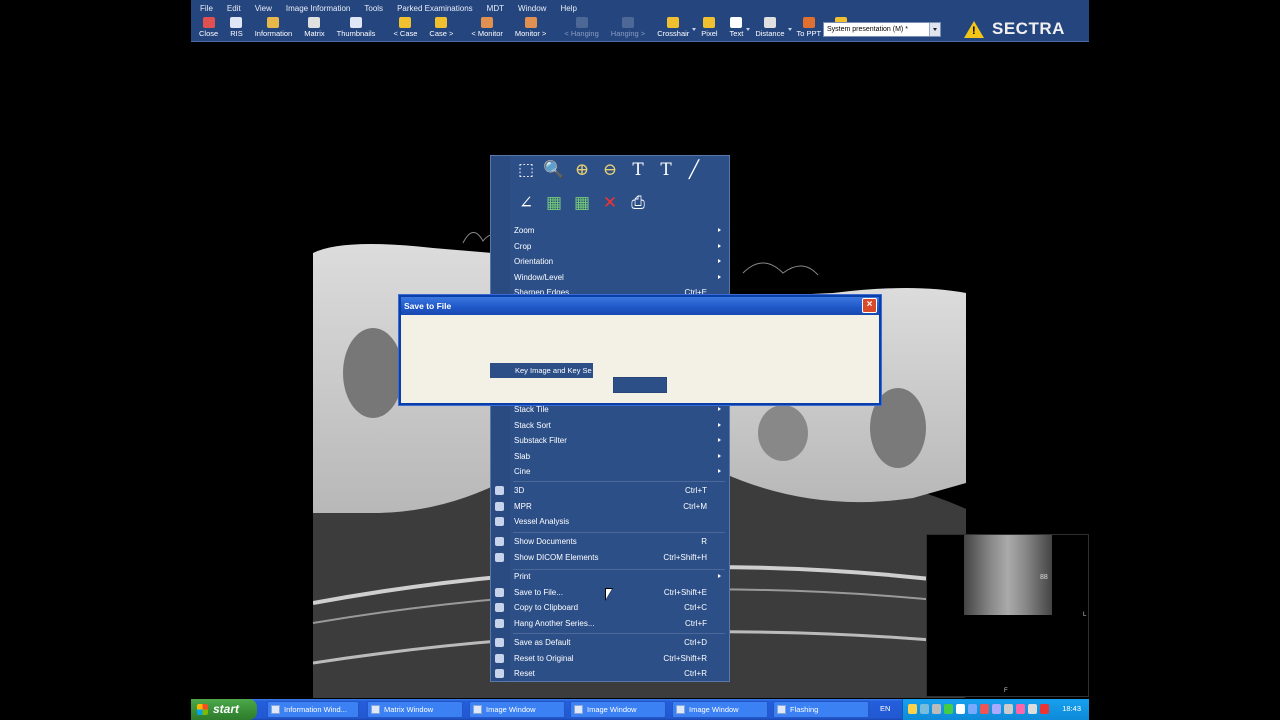 The height and width of the screenshot is (720, 1280). What do you see at coordinates (582, 170) in the screenshot?
I see `zoom-in-icon: ⊕` at bounding box center [582, 170].